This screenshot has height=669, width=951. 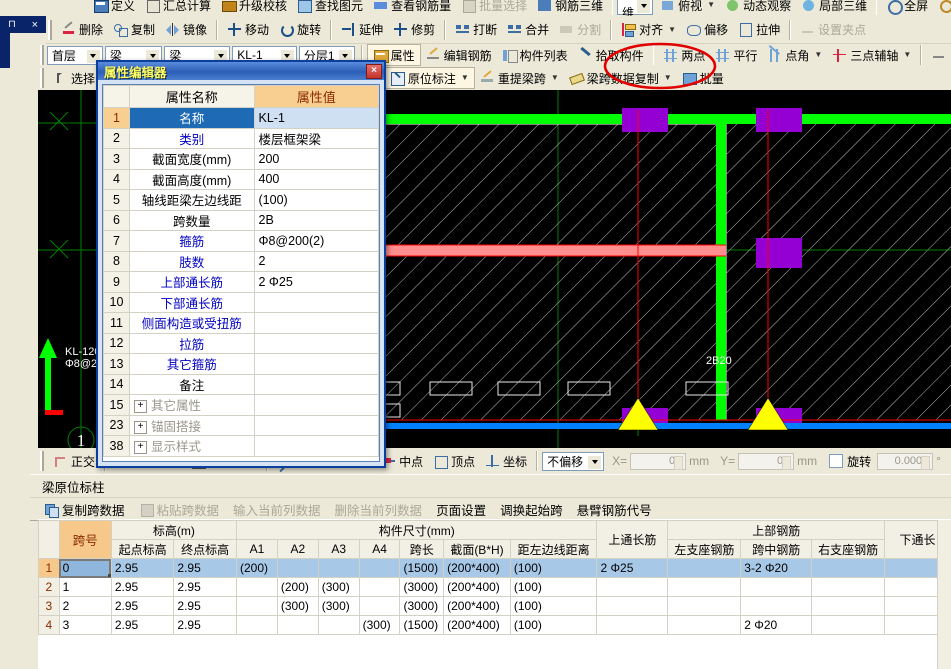 What do you see at coordinates (429, 78) in the screenshot?
I see `in-place-annotation-button: 原位标注 ▼` at bounding box center [429, 78].